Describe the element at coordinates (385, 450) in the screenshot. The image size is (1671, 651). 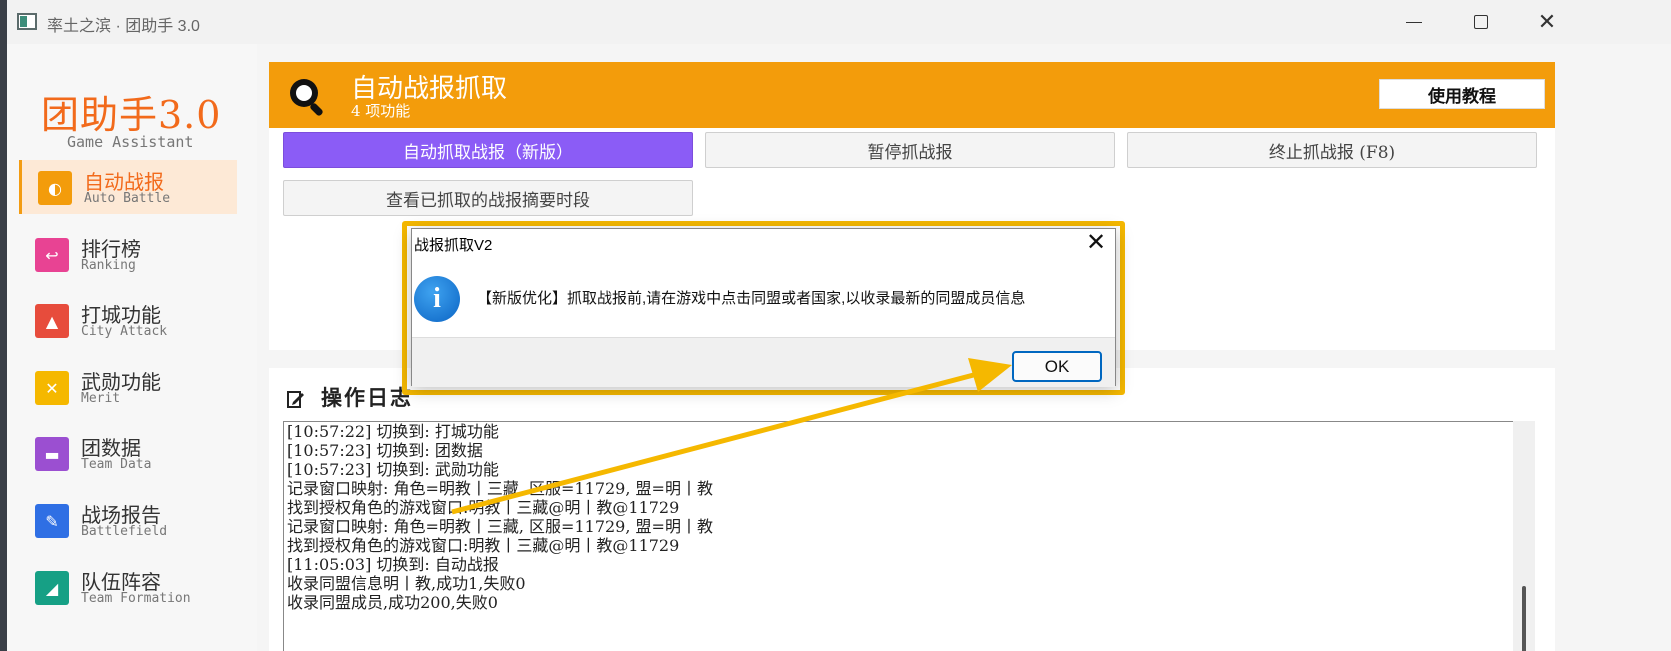
I see `log-line: [10:57:23] 切换到: 团数据` at that location.